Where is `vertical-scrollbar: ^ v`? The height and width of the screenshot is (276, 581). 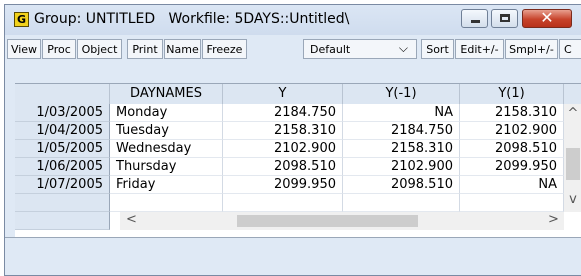
vertical-scrollbar: ^ v is located at coordinates (572, 158).